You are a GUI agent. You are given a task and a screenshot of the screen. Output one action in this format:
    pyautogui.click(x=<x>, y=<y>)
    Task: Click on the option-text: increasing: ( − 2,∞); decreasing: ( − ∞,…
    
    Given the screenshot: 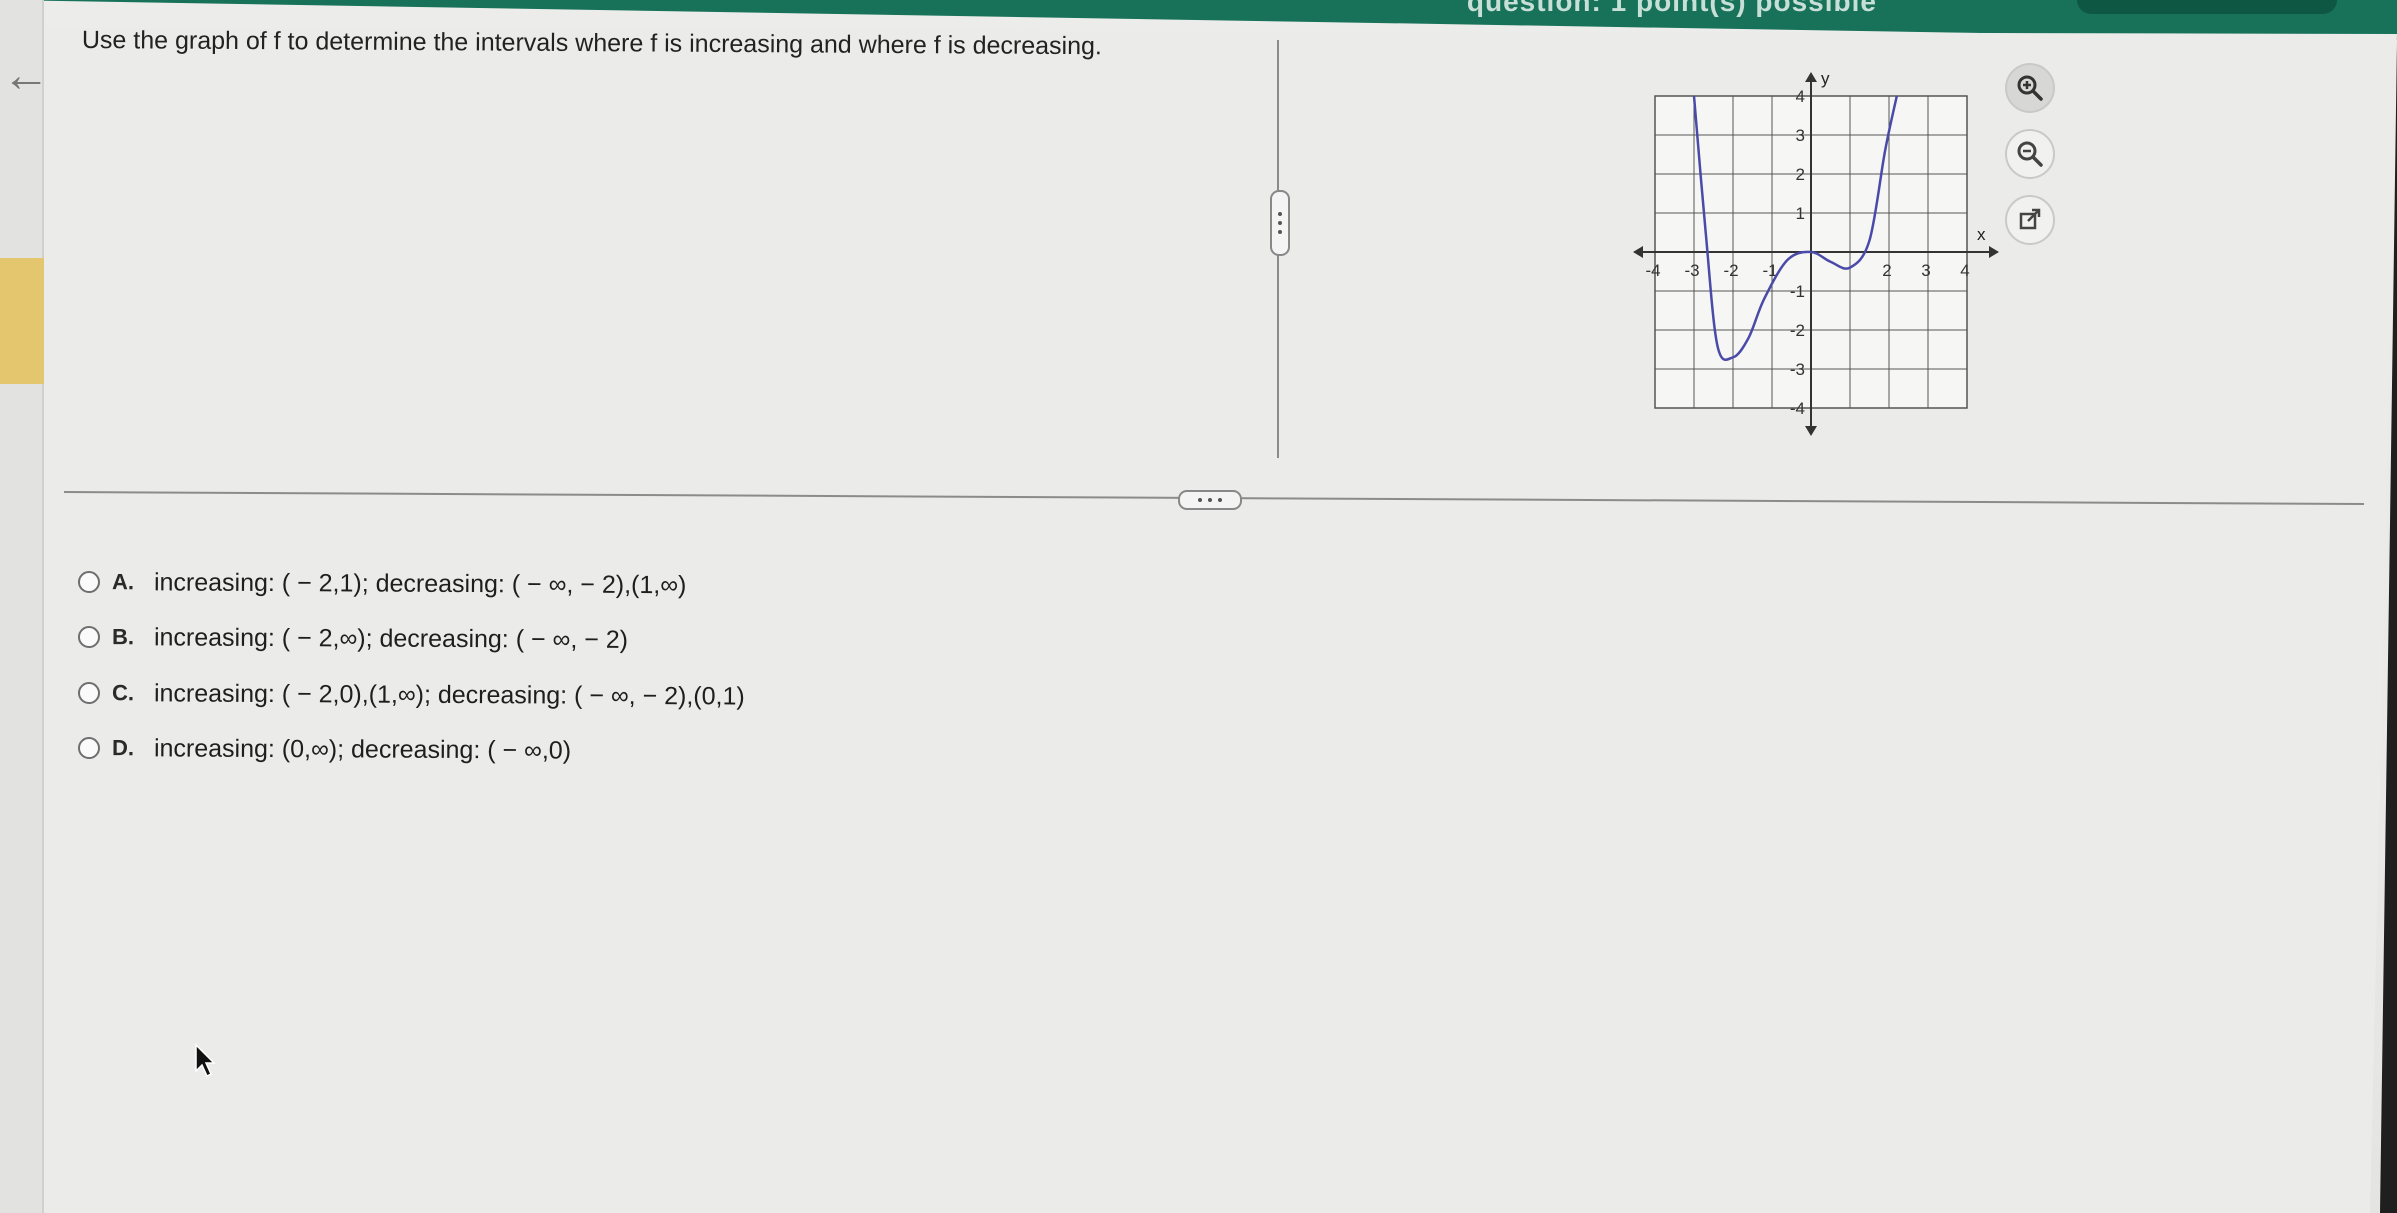 What is the action you would take?
    pyautogui.click(x=391, y=638)
    